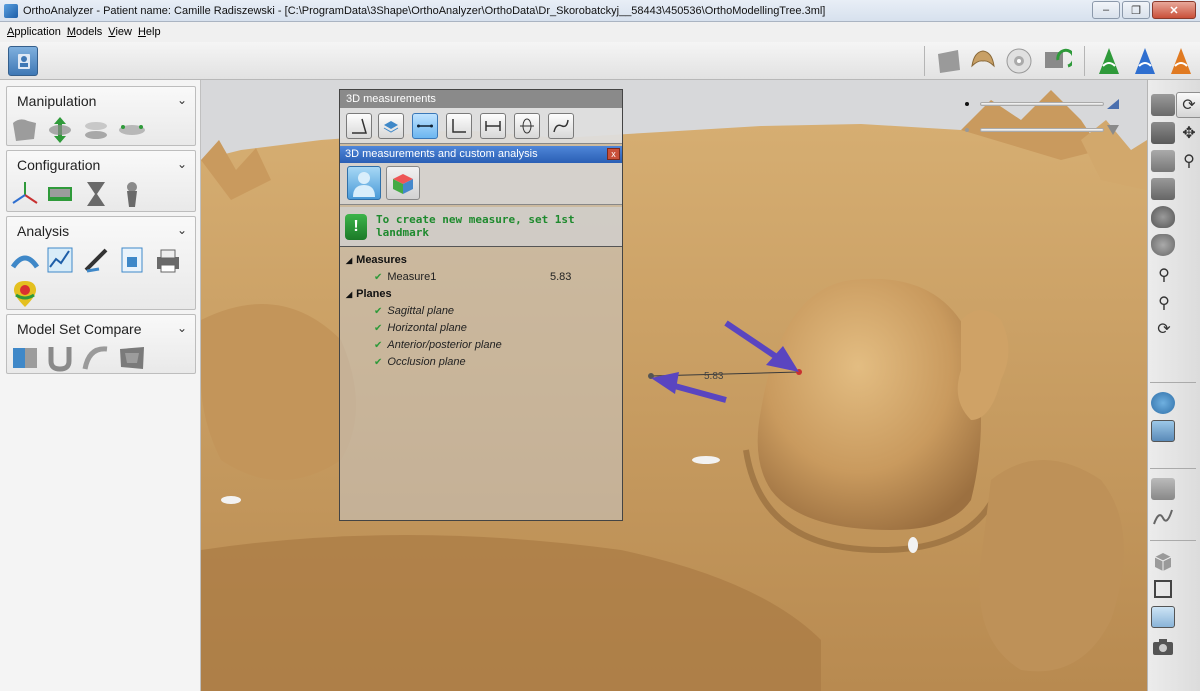 This screenshot has width=1200, height=691. What do you see at coordinates (405, 277) in the screenshot?
I see `tree-item-measure1: ✔ Measure1` at bounding box center [405, 277].